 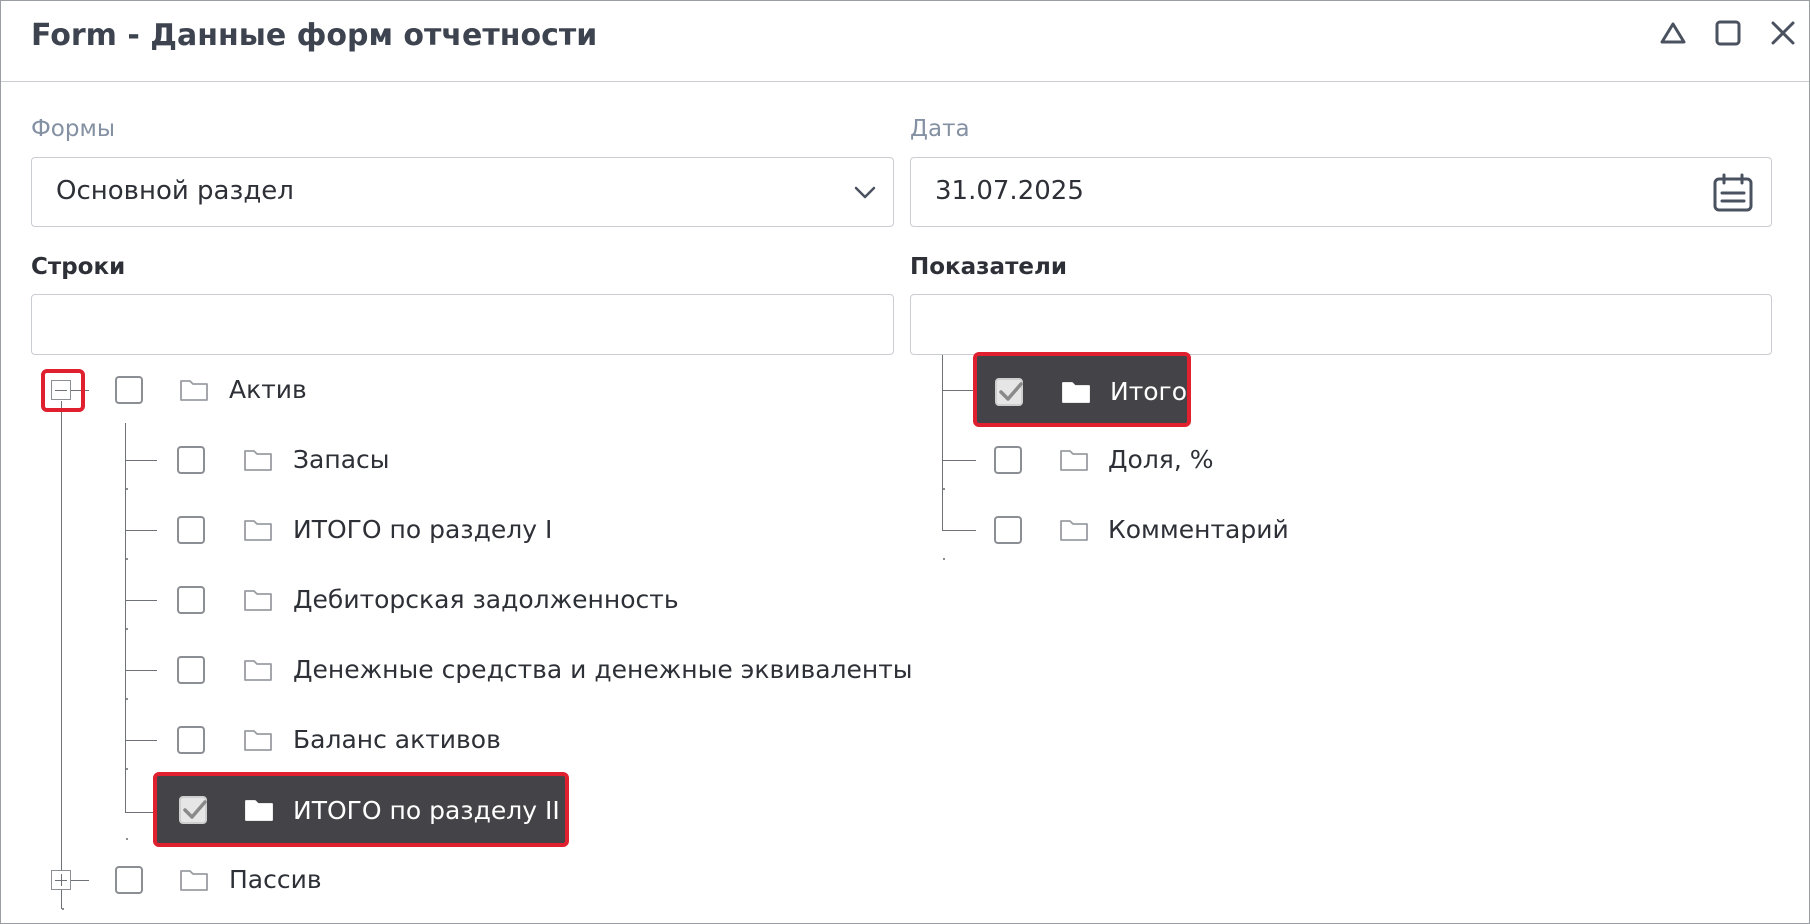 I want to click on selected-tree-node: ИТОГО по разделу II, so click(x=361, y=809).